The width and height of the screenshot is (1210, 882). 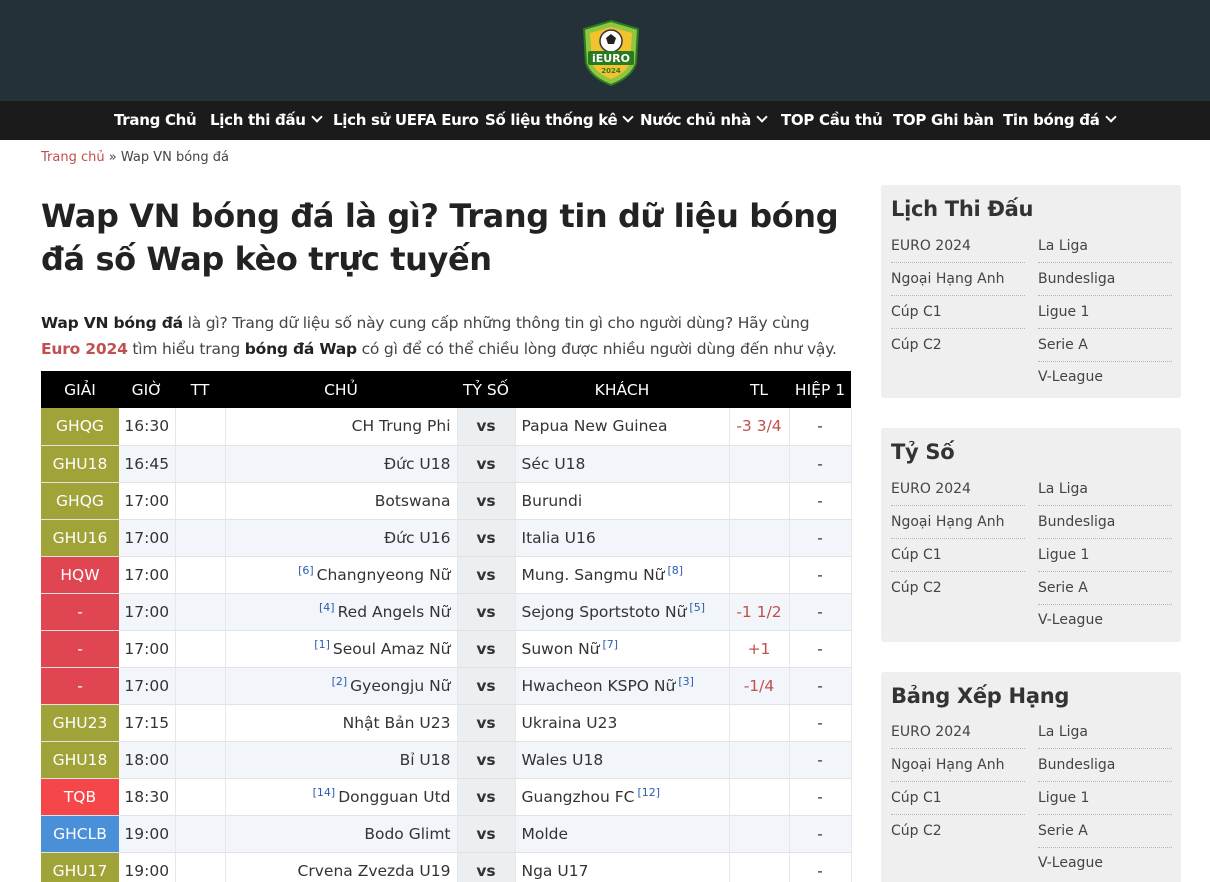 I want to click on away-team: Nga U17, so click(x=622, y=867).